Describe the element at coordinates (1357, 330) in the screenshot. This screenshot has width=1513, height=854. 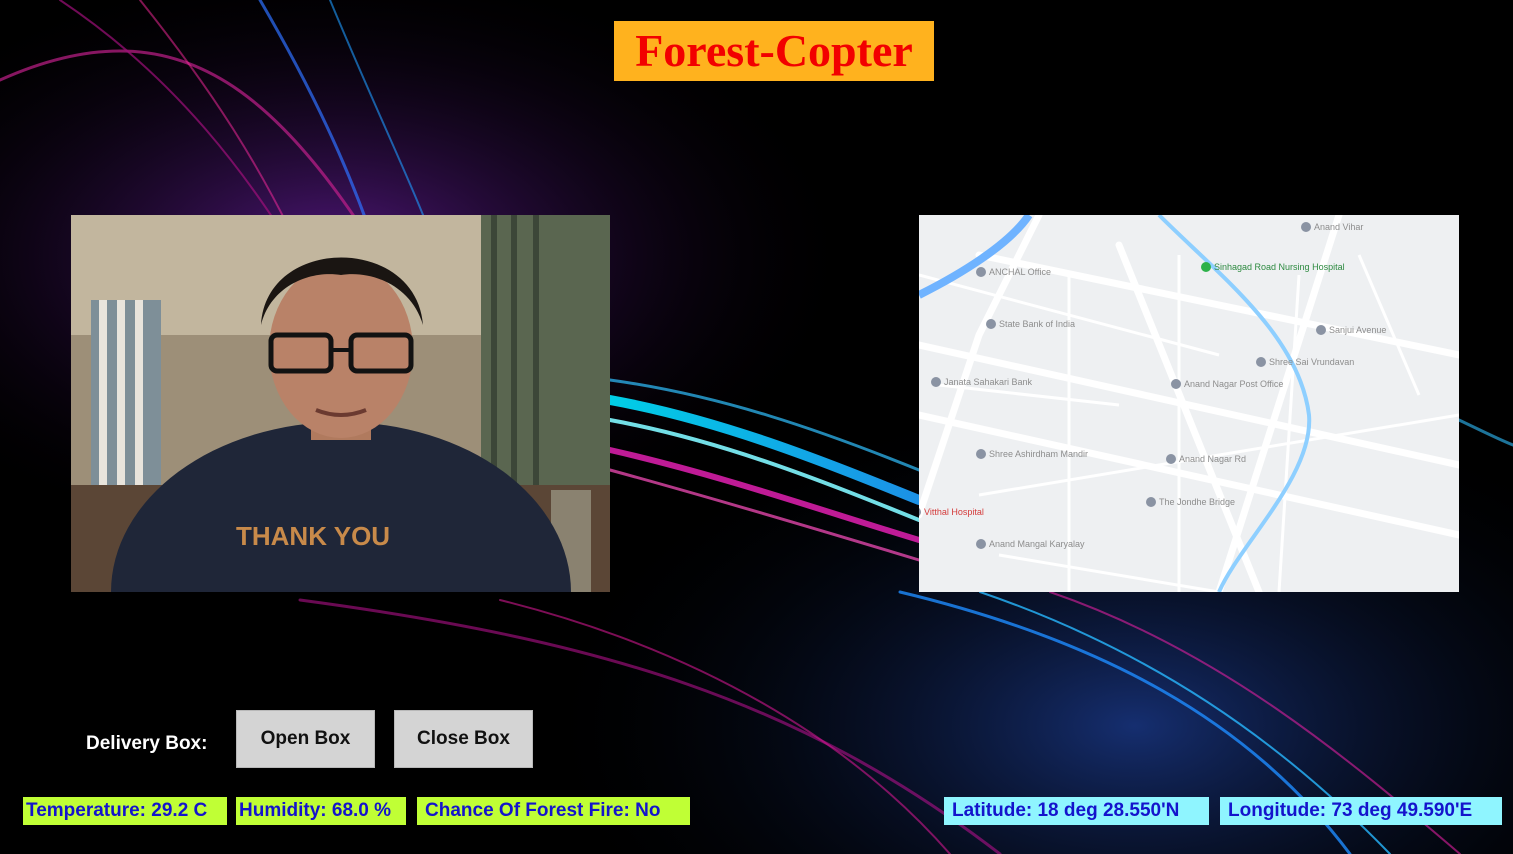
I see `map-place-label: Sanjui Avenue` at that location.